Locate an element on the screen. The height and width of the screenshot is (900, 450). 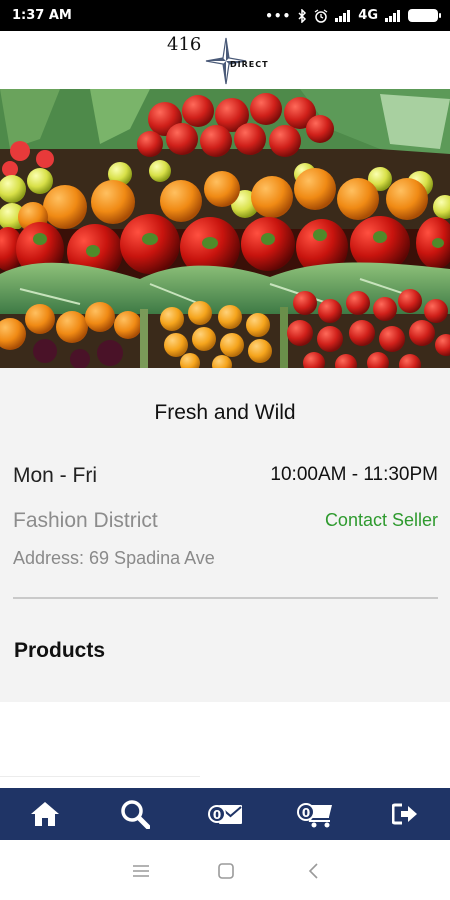
battery-icon is located at coordinates (424, 15).